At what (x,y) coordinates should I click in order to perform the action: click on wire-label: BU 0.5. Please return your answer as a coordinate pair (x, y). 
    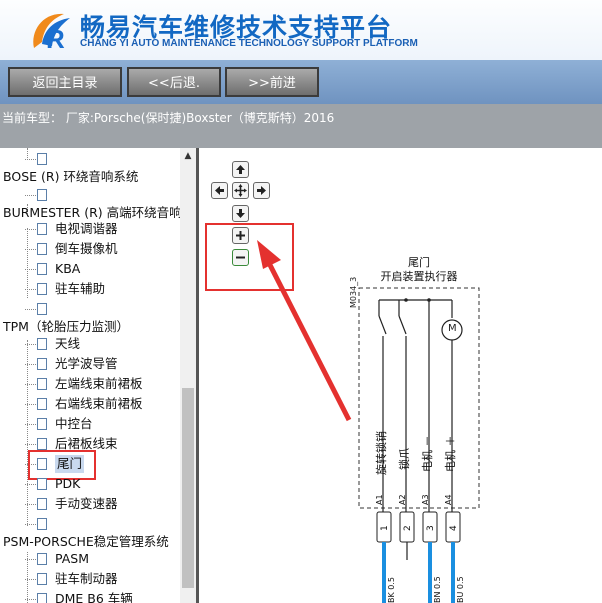
    Looking at the image, I should click on (460, 589).